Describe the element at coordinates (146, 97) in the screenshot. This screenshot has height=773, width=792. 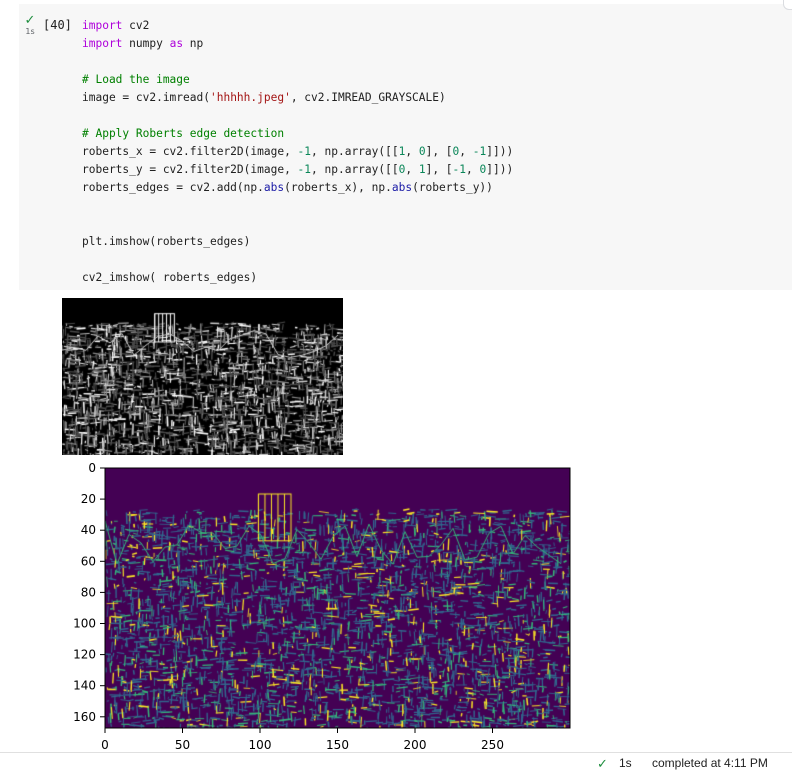
I see `code-token: image = cv2.imread(` at that location.